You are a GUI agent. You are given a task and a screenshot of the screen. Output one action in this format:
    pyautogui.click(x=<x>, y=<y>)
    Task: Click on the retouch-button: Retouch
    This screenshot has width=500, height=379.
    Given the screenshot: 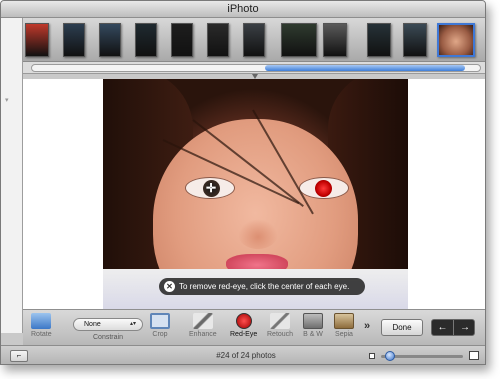 What is the action you would take?
    pyautogui.click(x=280, y=325)
    